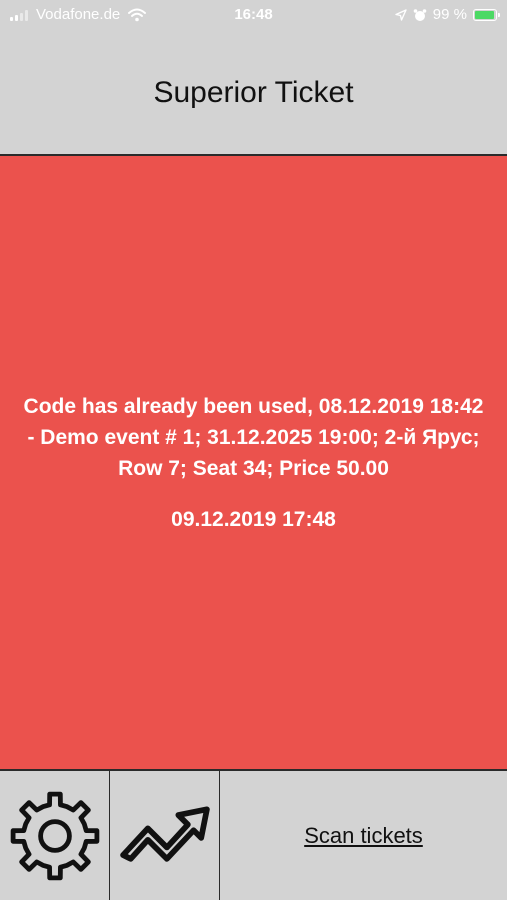 The image size is (507, 900). What do you see at coordinates (499, 14) in the screenshot?
I see `battery-cap` at bounding box center [499, 14].